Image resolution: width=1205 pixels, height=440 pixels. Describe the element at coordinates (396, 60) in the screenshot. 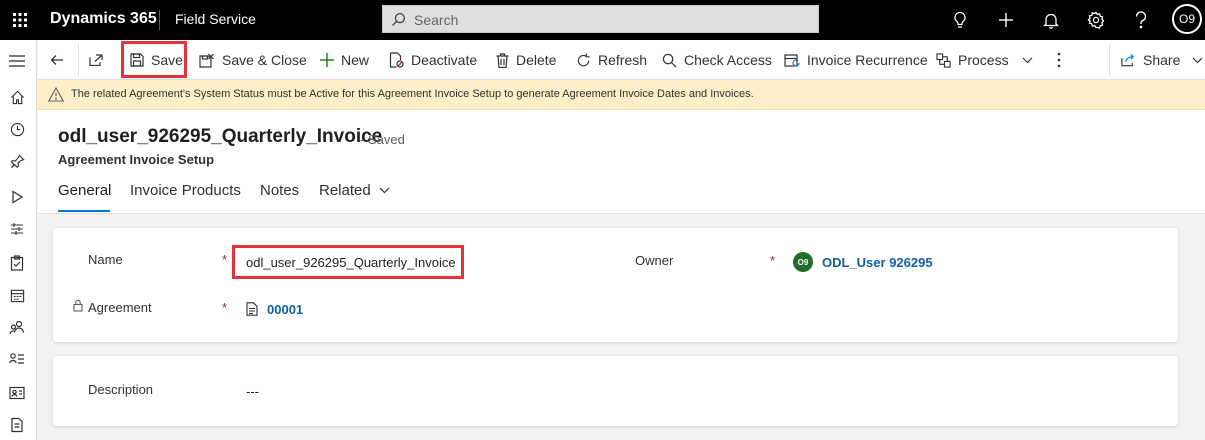

I see `deactivate-icon` at that location.